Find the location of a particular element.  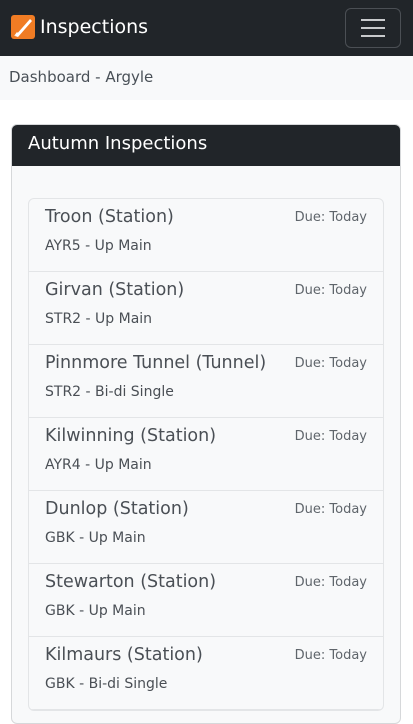

inspection-location: STR2 - Bi-di Single is located at coordinates (109, 392).